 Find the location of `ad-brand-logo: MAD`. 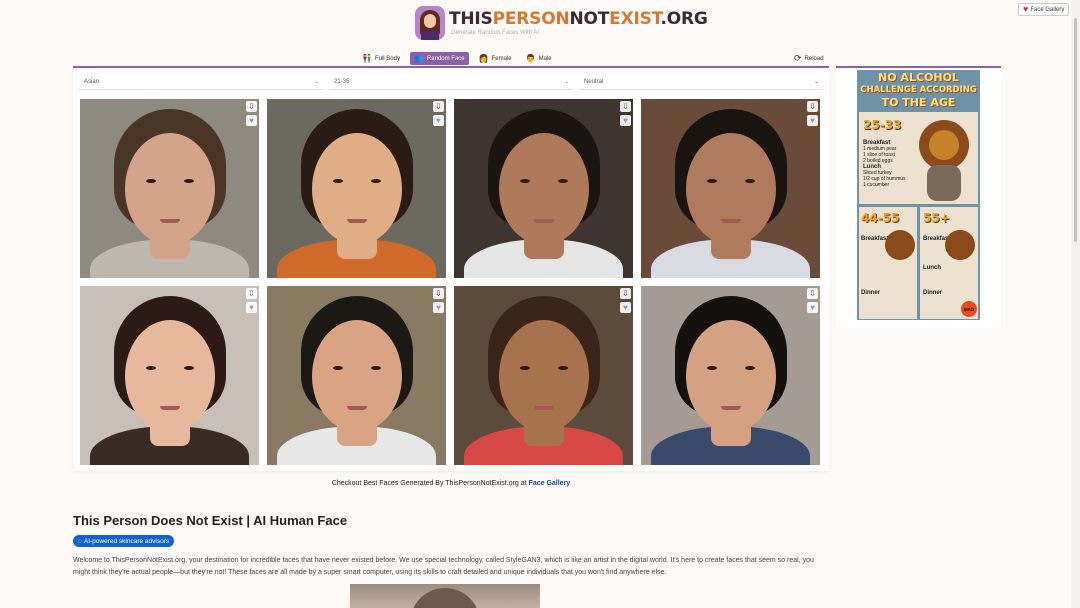

ad-brand-logo: MAD is located at coordinates (969, 309).